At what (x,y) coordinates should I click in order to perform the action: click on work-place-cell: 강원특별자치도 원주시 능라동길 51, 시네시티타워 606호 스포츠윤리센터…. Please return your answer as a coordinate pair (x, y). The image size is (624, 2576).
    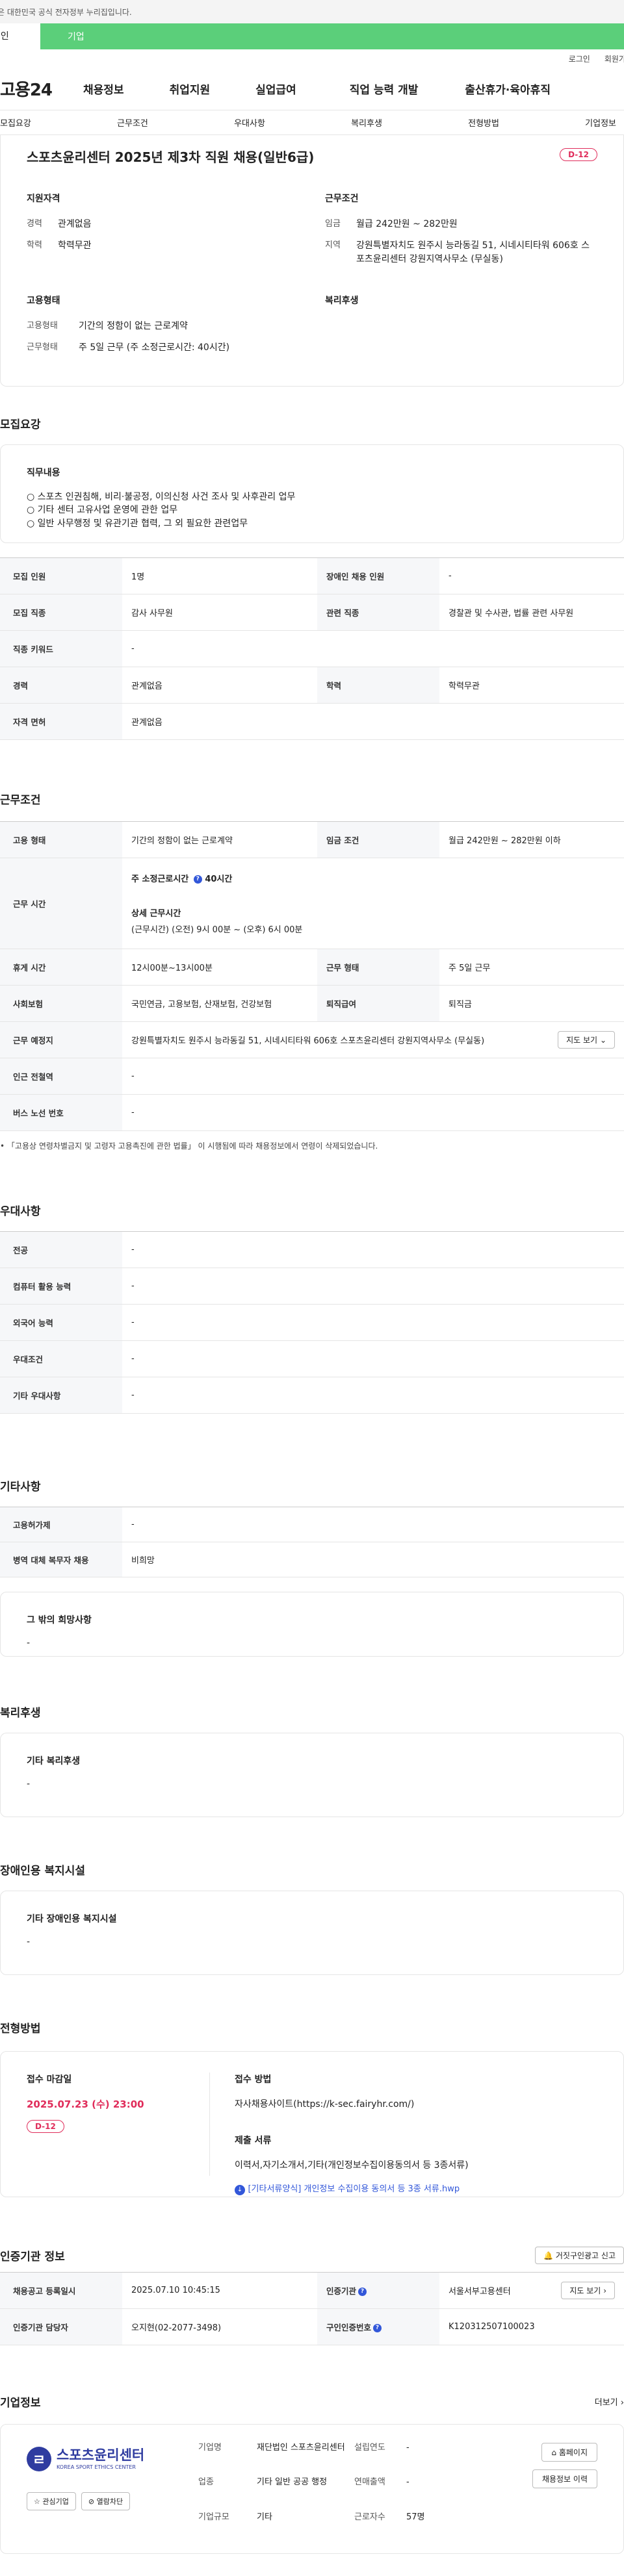
    Looking at the image, I should click on (373, 1039).